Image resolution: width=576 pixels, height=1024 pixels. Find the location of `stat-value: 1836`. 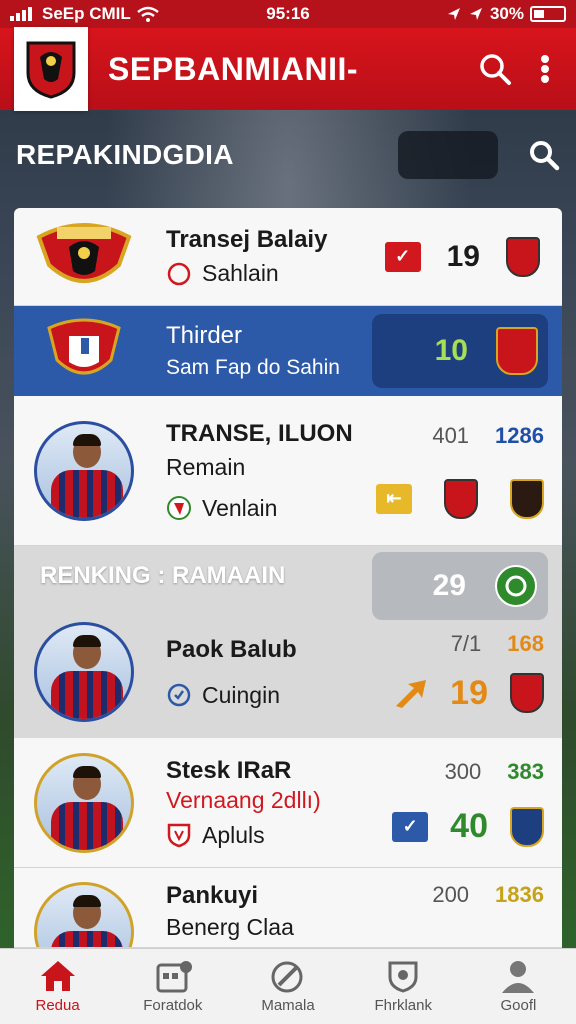

stat-value: 1836 is located at coordinates (519, 894).